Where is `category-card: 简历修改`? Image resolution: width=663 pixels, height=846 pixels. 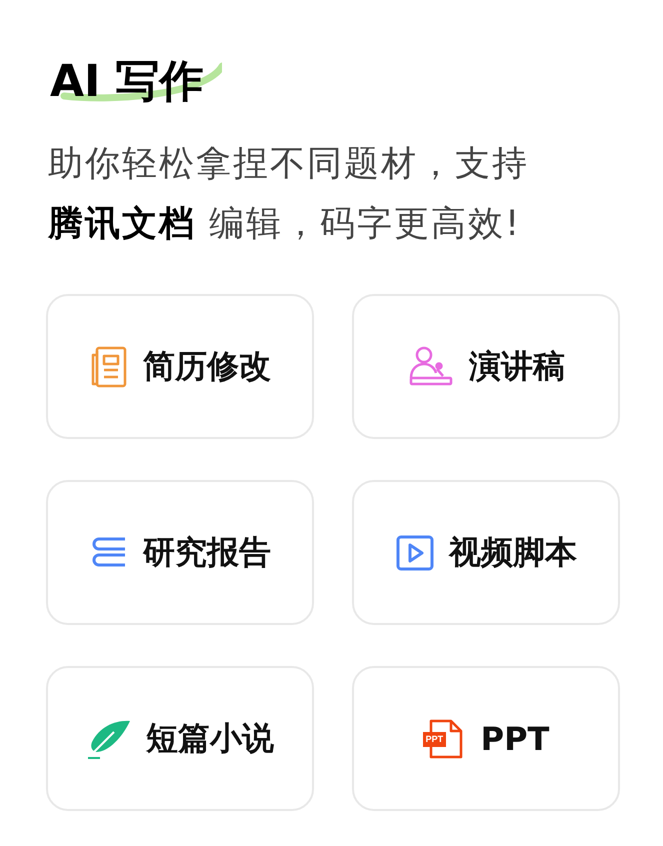
category-card: 简历修改 is located at coordinates (180, 366).